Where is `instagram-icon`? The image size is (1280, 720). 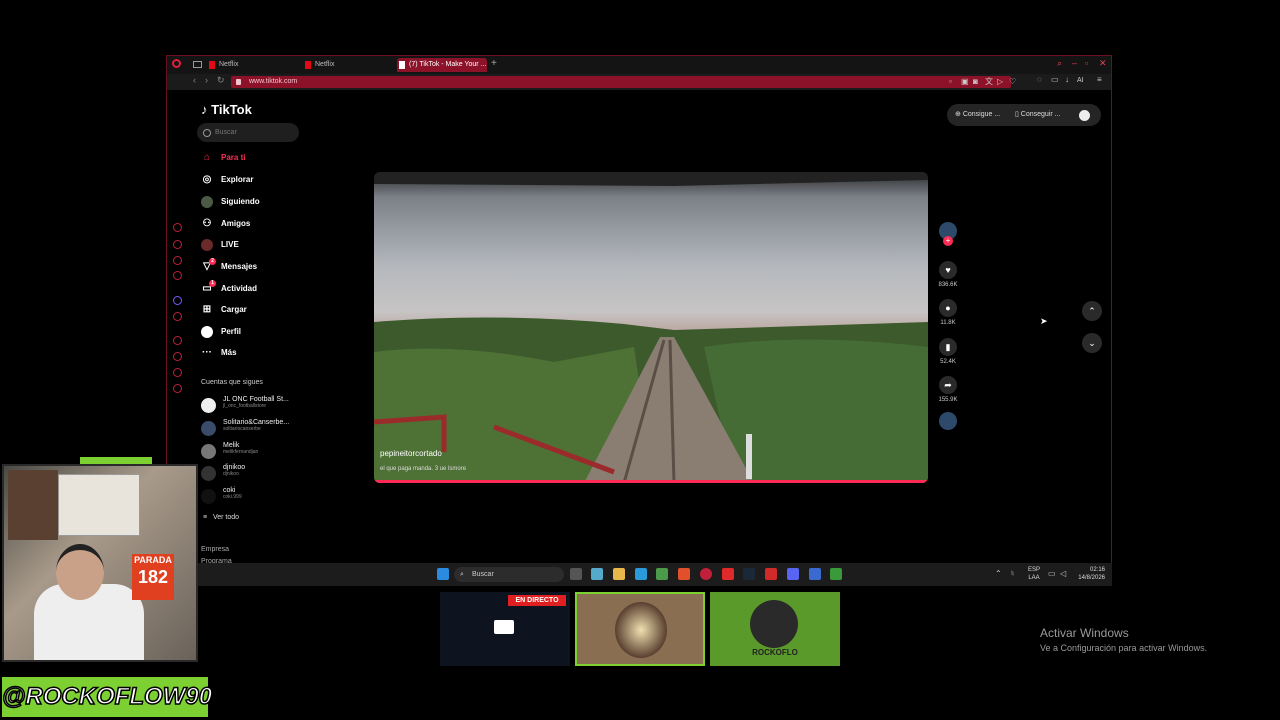
instagram-icon is located at coordinates (177, 275).